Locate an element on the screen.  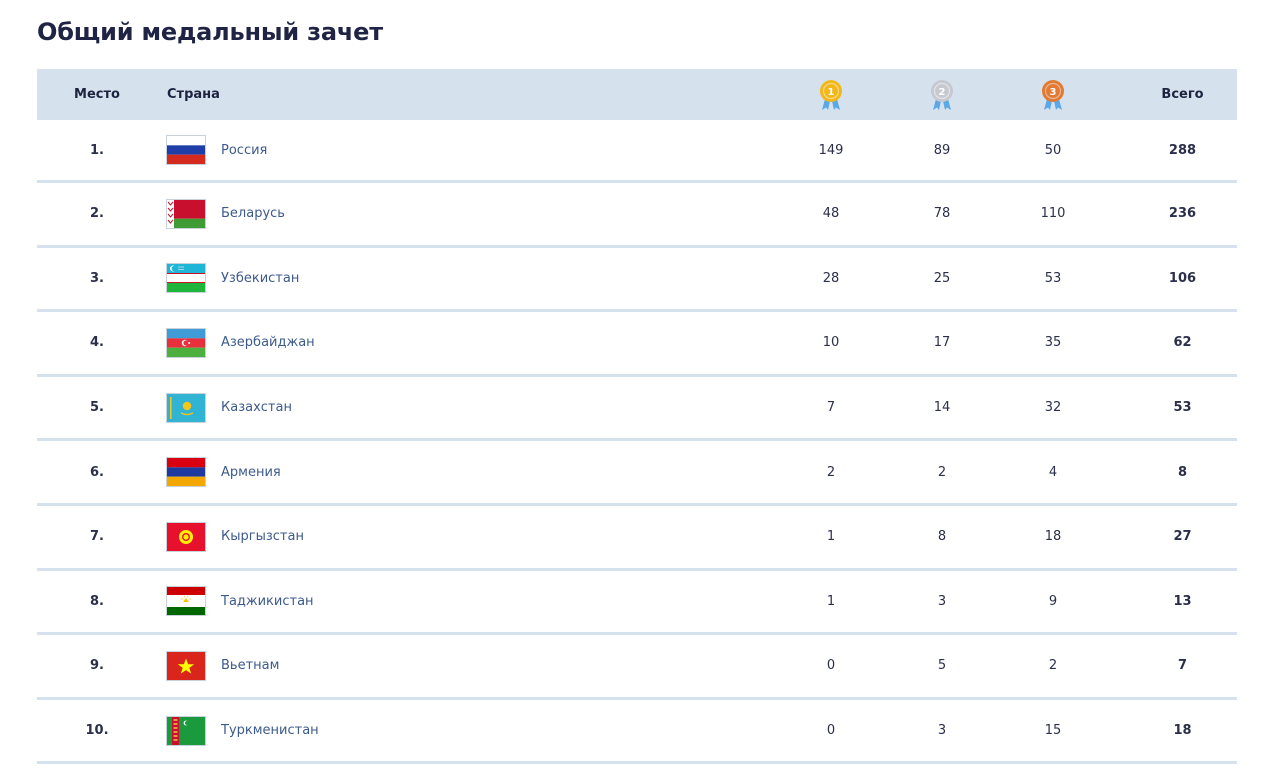
silver-count: 17 is located at coordinates (942, 343).